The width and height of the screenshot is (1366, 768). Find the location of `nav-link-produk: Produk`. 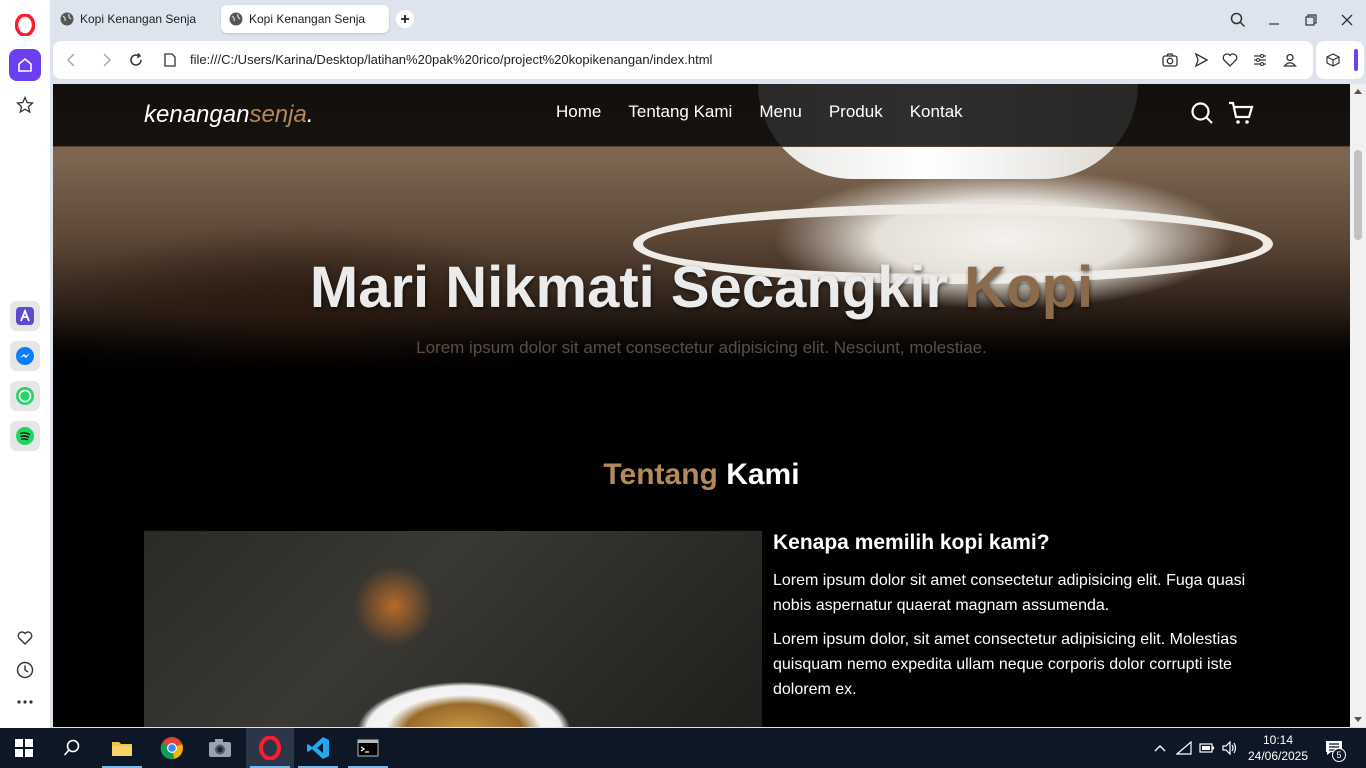

nav-link-produk: Produk is located at coordinates (856, 112).